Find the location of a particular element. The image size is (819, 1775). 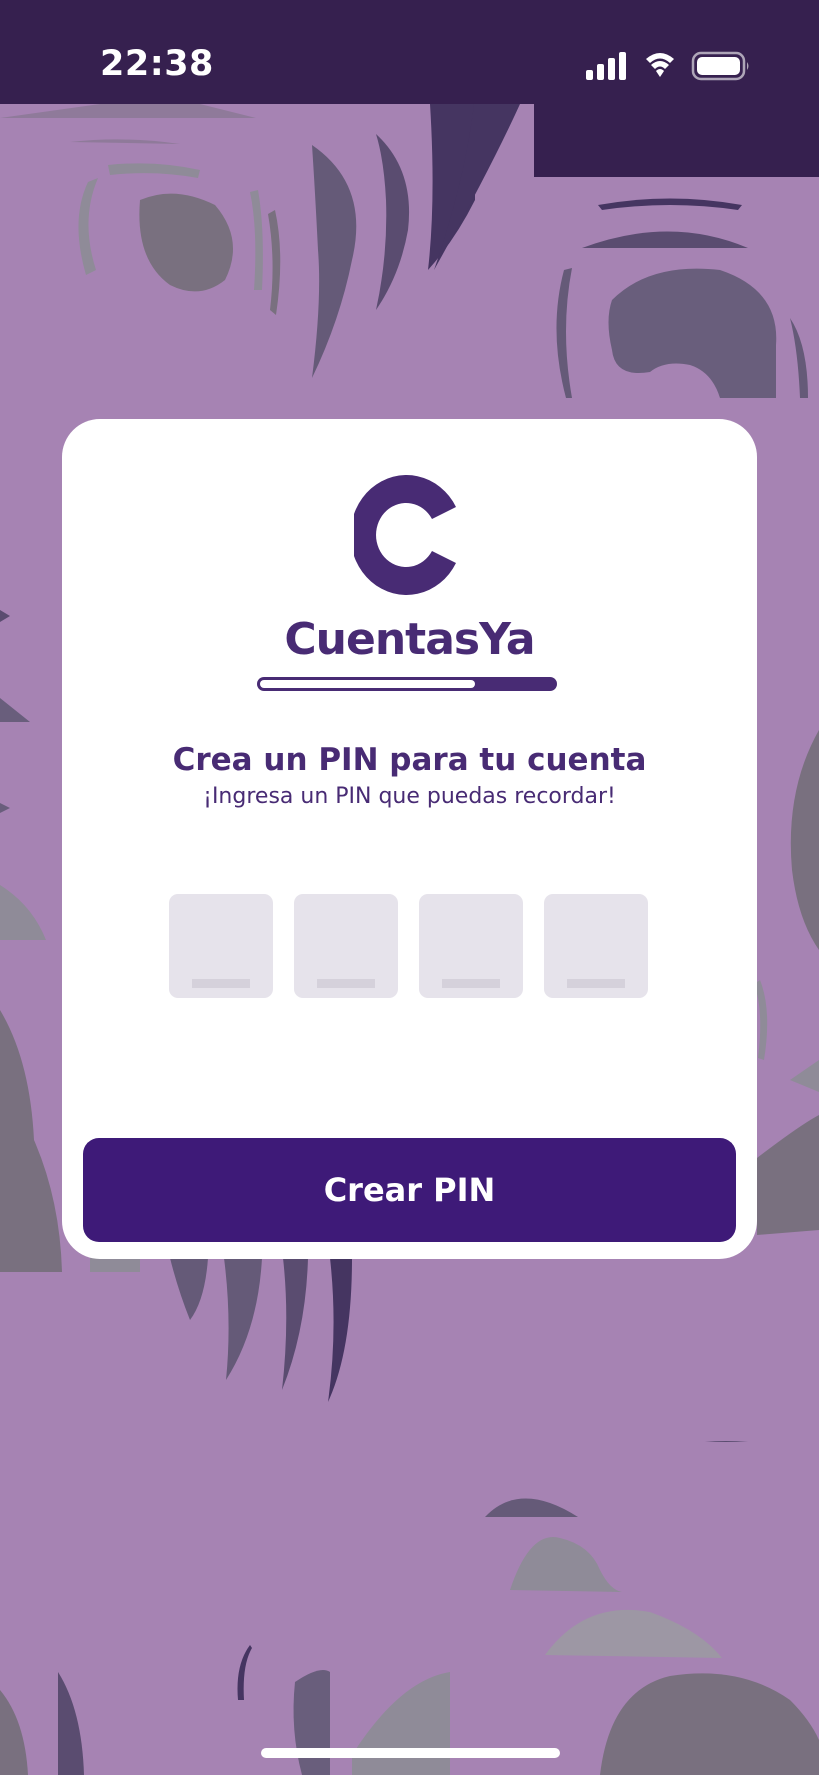

progress-bar-fill is located at coordinates (367, 684).